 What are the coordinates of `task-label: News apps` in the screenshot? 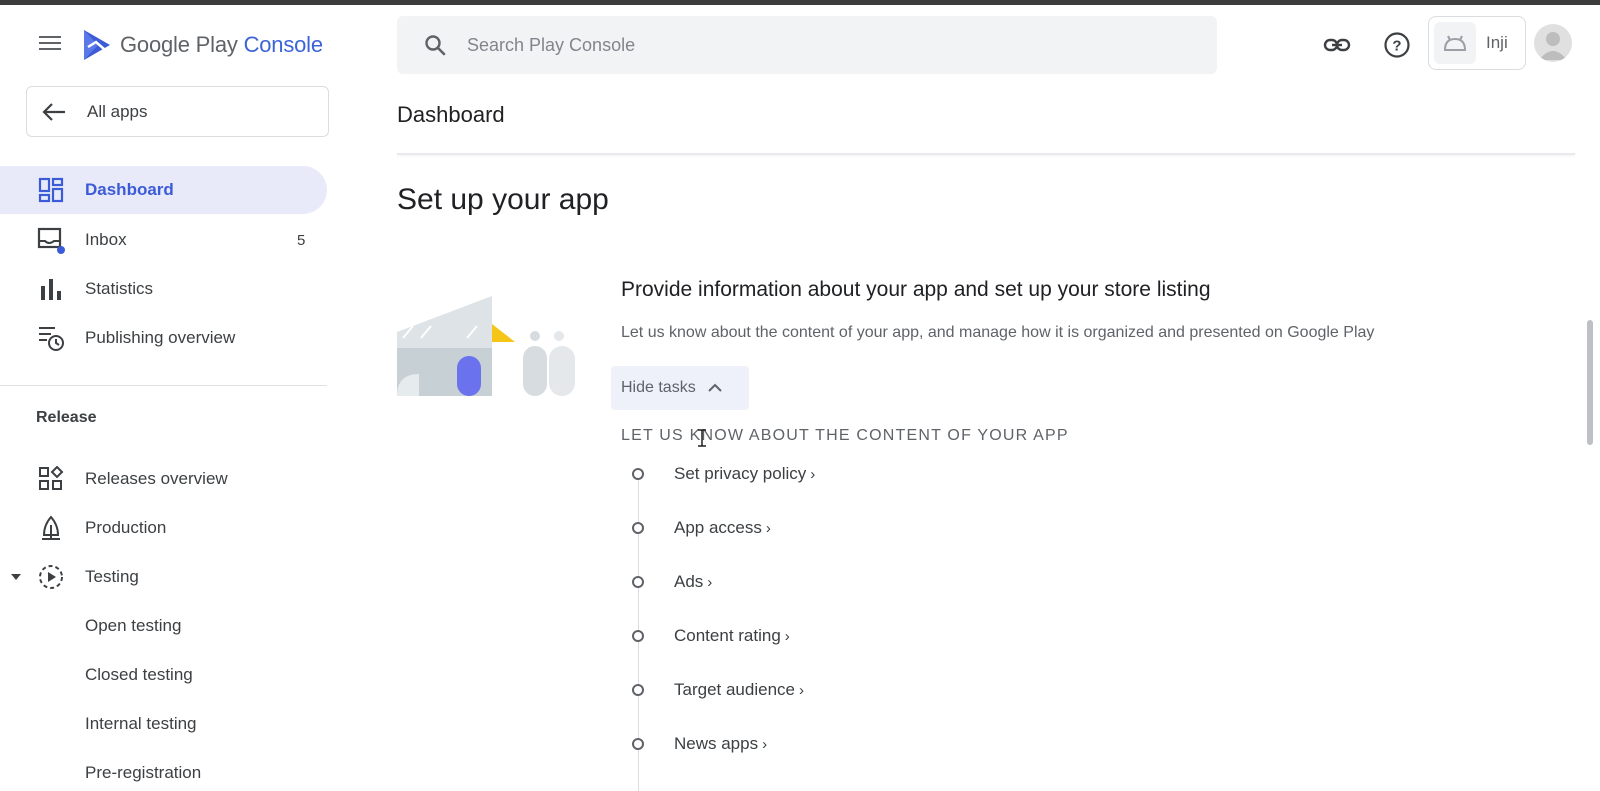 It's located at (716, 743).